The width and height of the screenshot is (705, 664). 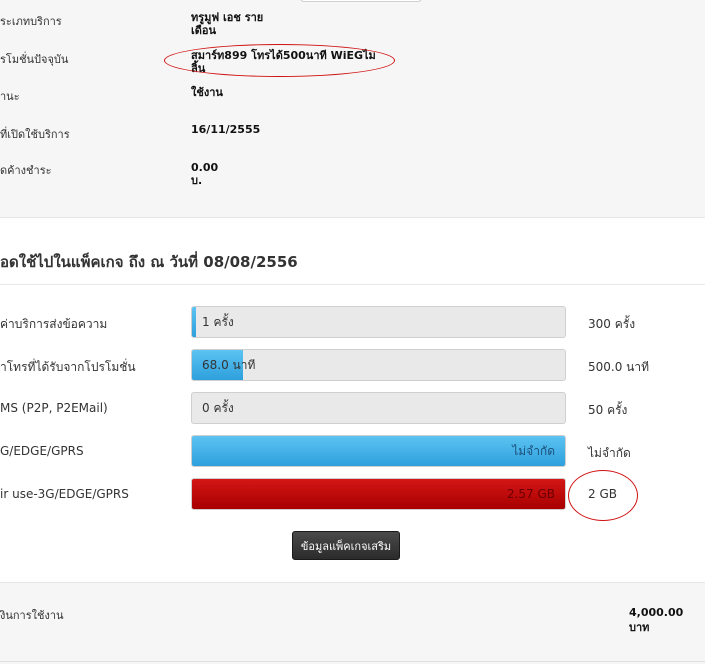 I want to click on status-label: านะ, so click(x=10, y=96).